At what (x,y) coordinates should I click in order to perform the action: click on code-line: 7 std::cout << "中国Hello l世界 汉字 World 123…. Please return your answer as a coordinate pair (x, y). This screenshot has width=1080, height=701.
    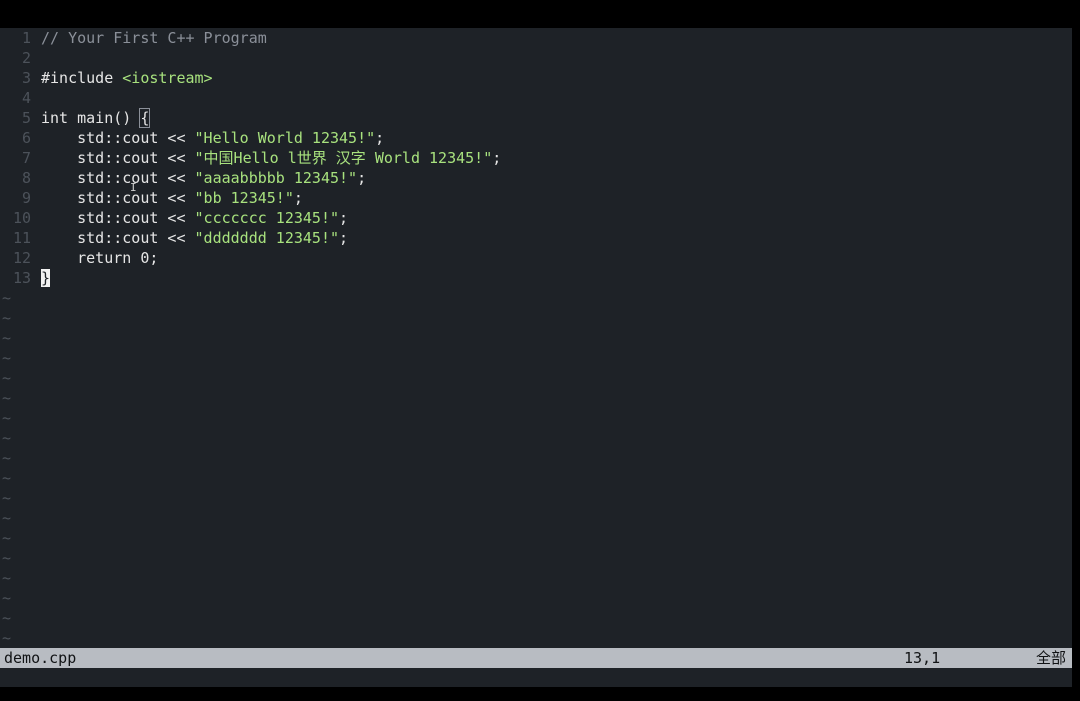
    Looking at the image, I should click on (536, 158).